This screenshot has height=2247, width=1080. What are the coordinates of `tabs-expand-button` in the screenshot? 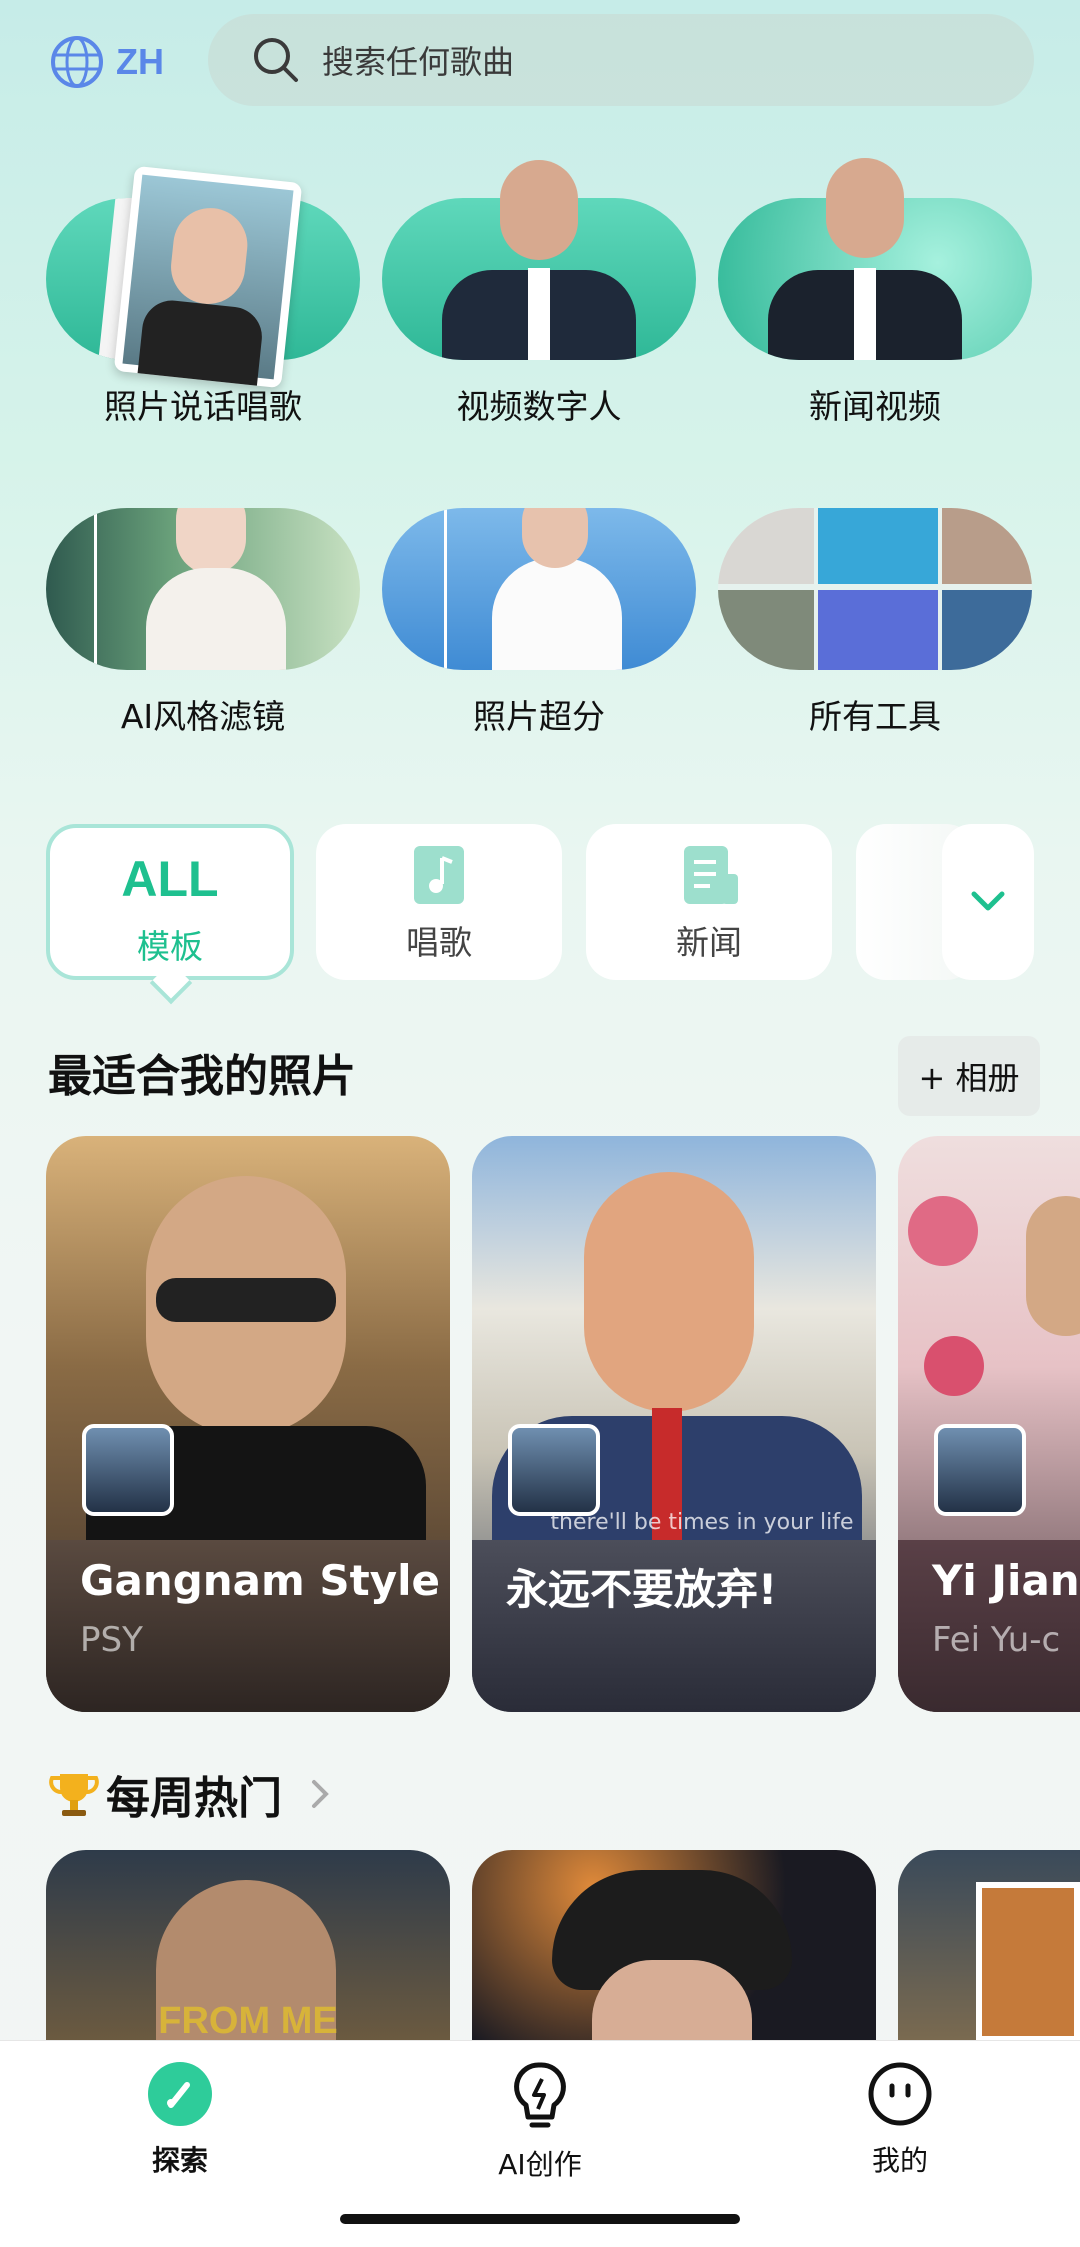 It's located at (988, 902).